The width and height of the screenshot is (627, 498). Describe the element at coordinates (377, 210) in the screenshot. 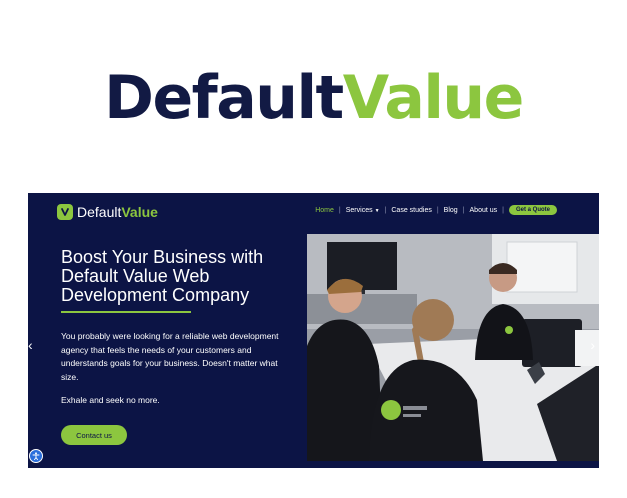

I see `chevron-down-icon: ▼` at that location.